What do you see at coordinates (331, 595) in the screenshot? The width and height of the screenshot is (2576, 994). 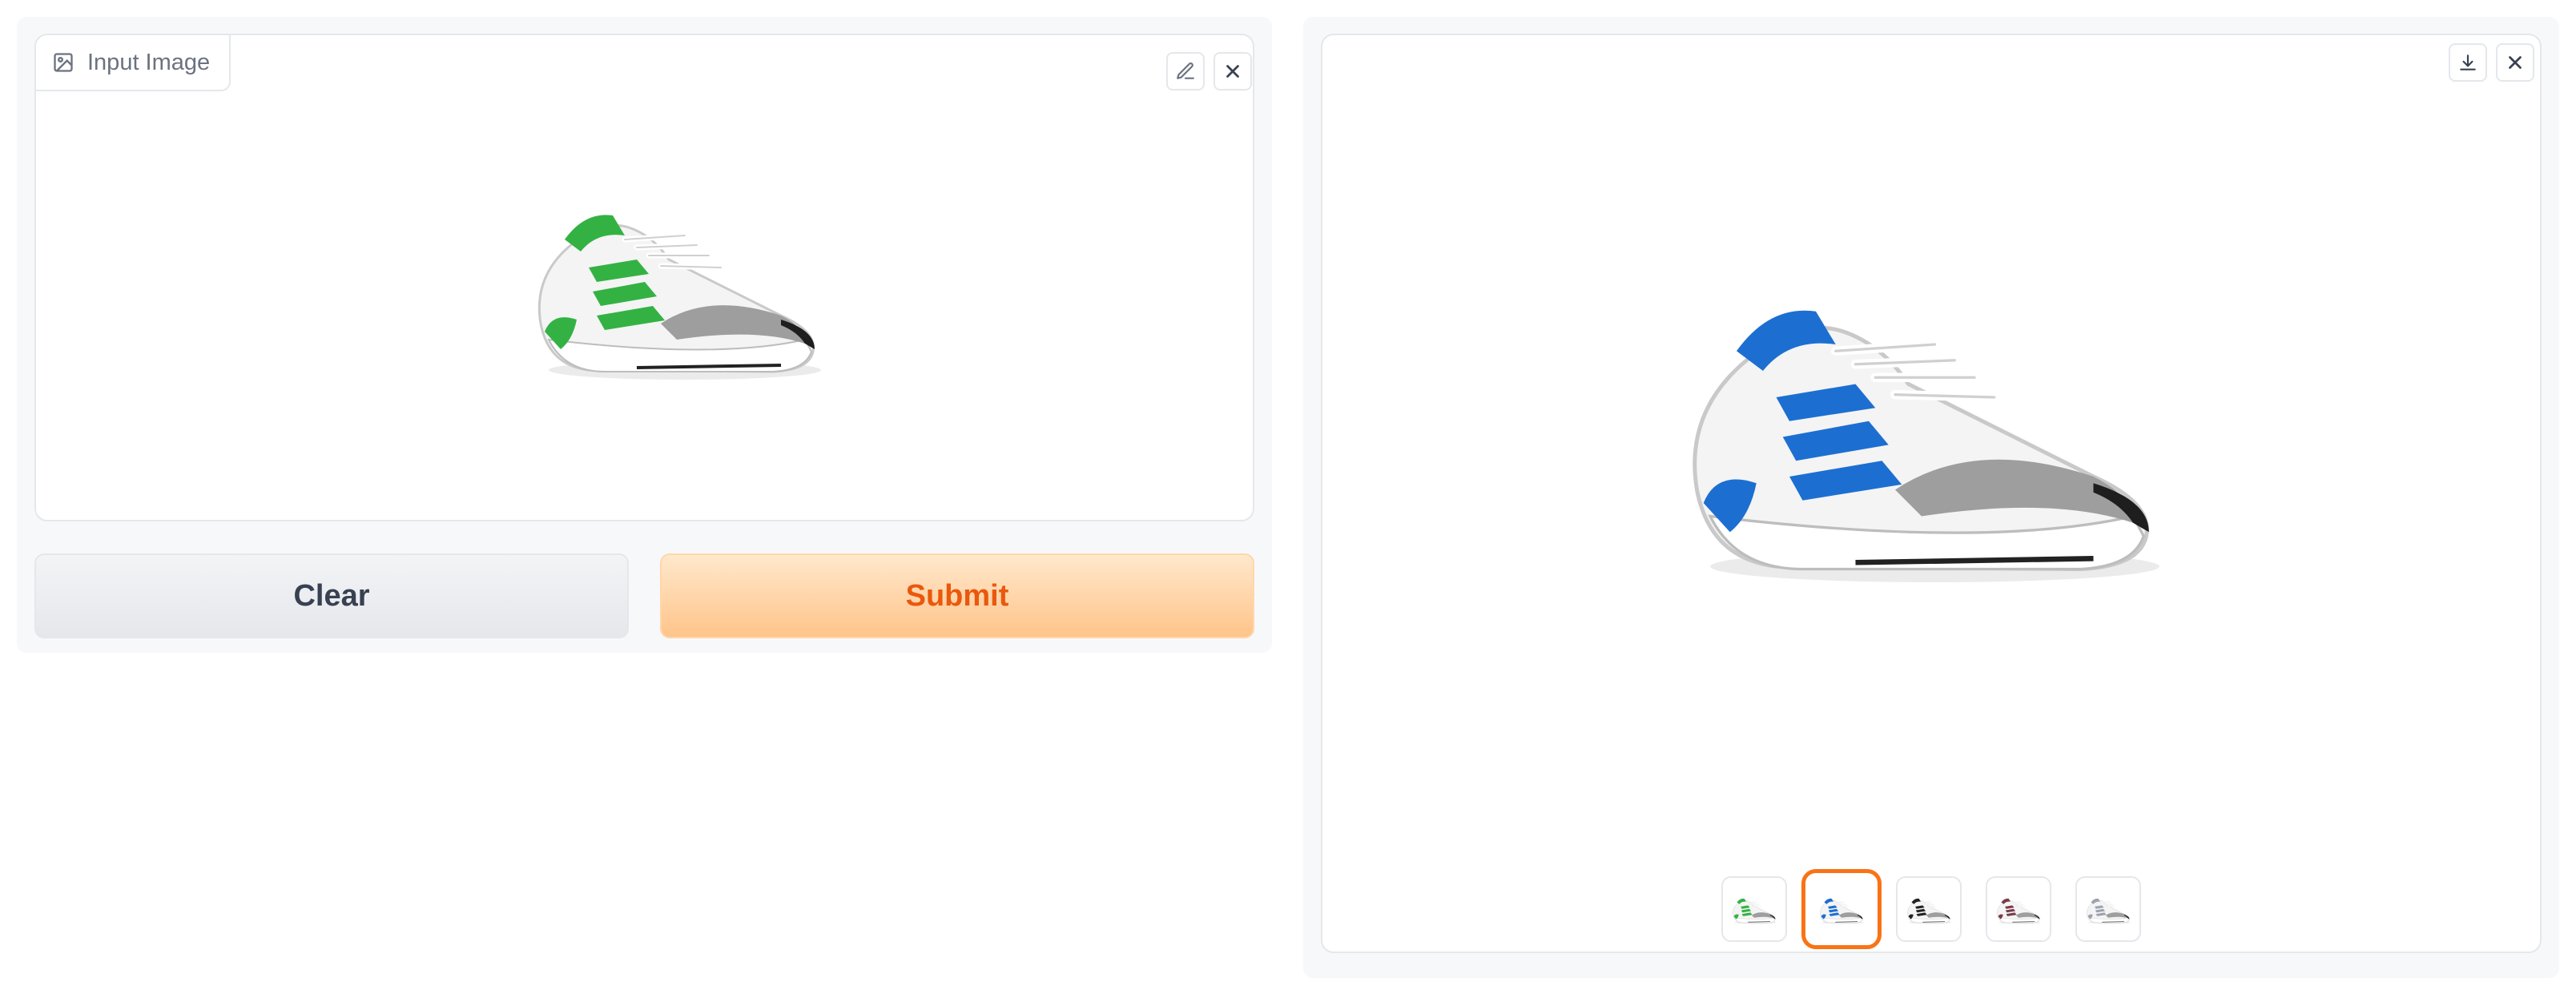 I see `clear-button: Clear` at bounding box center [331, 595].